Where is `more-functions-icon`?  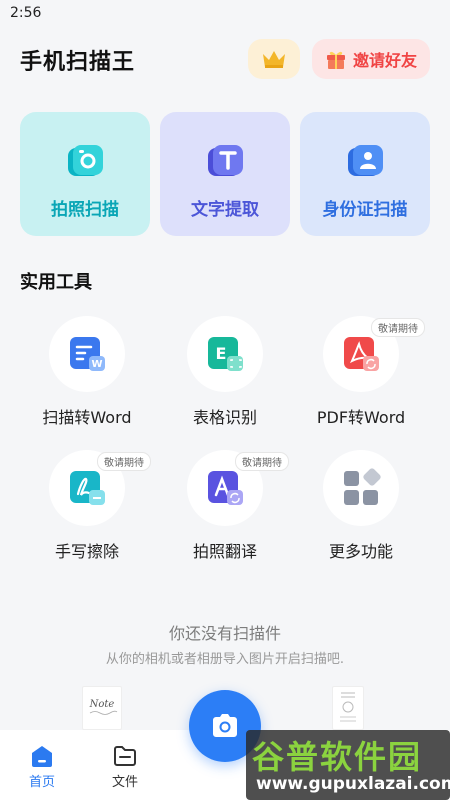
more-functions-icon is located at coordinates (362, 486).